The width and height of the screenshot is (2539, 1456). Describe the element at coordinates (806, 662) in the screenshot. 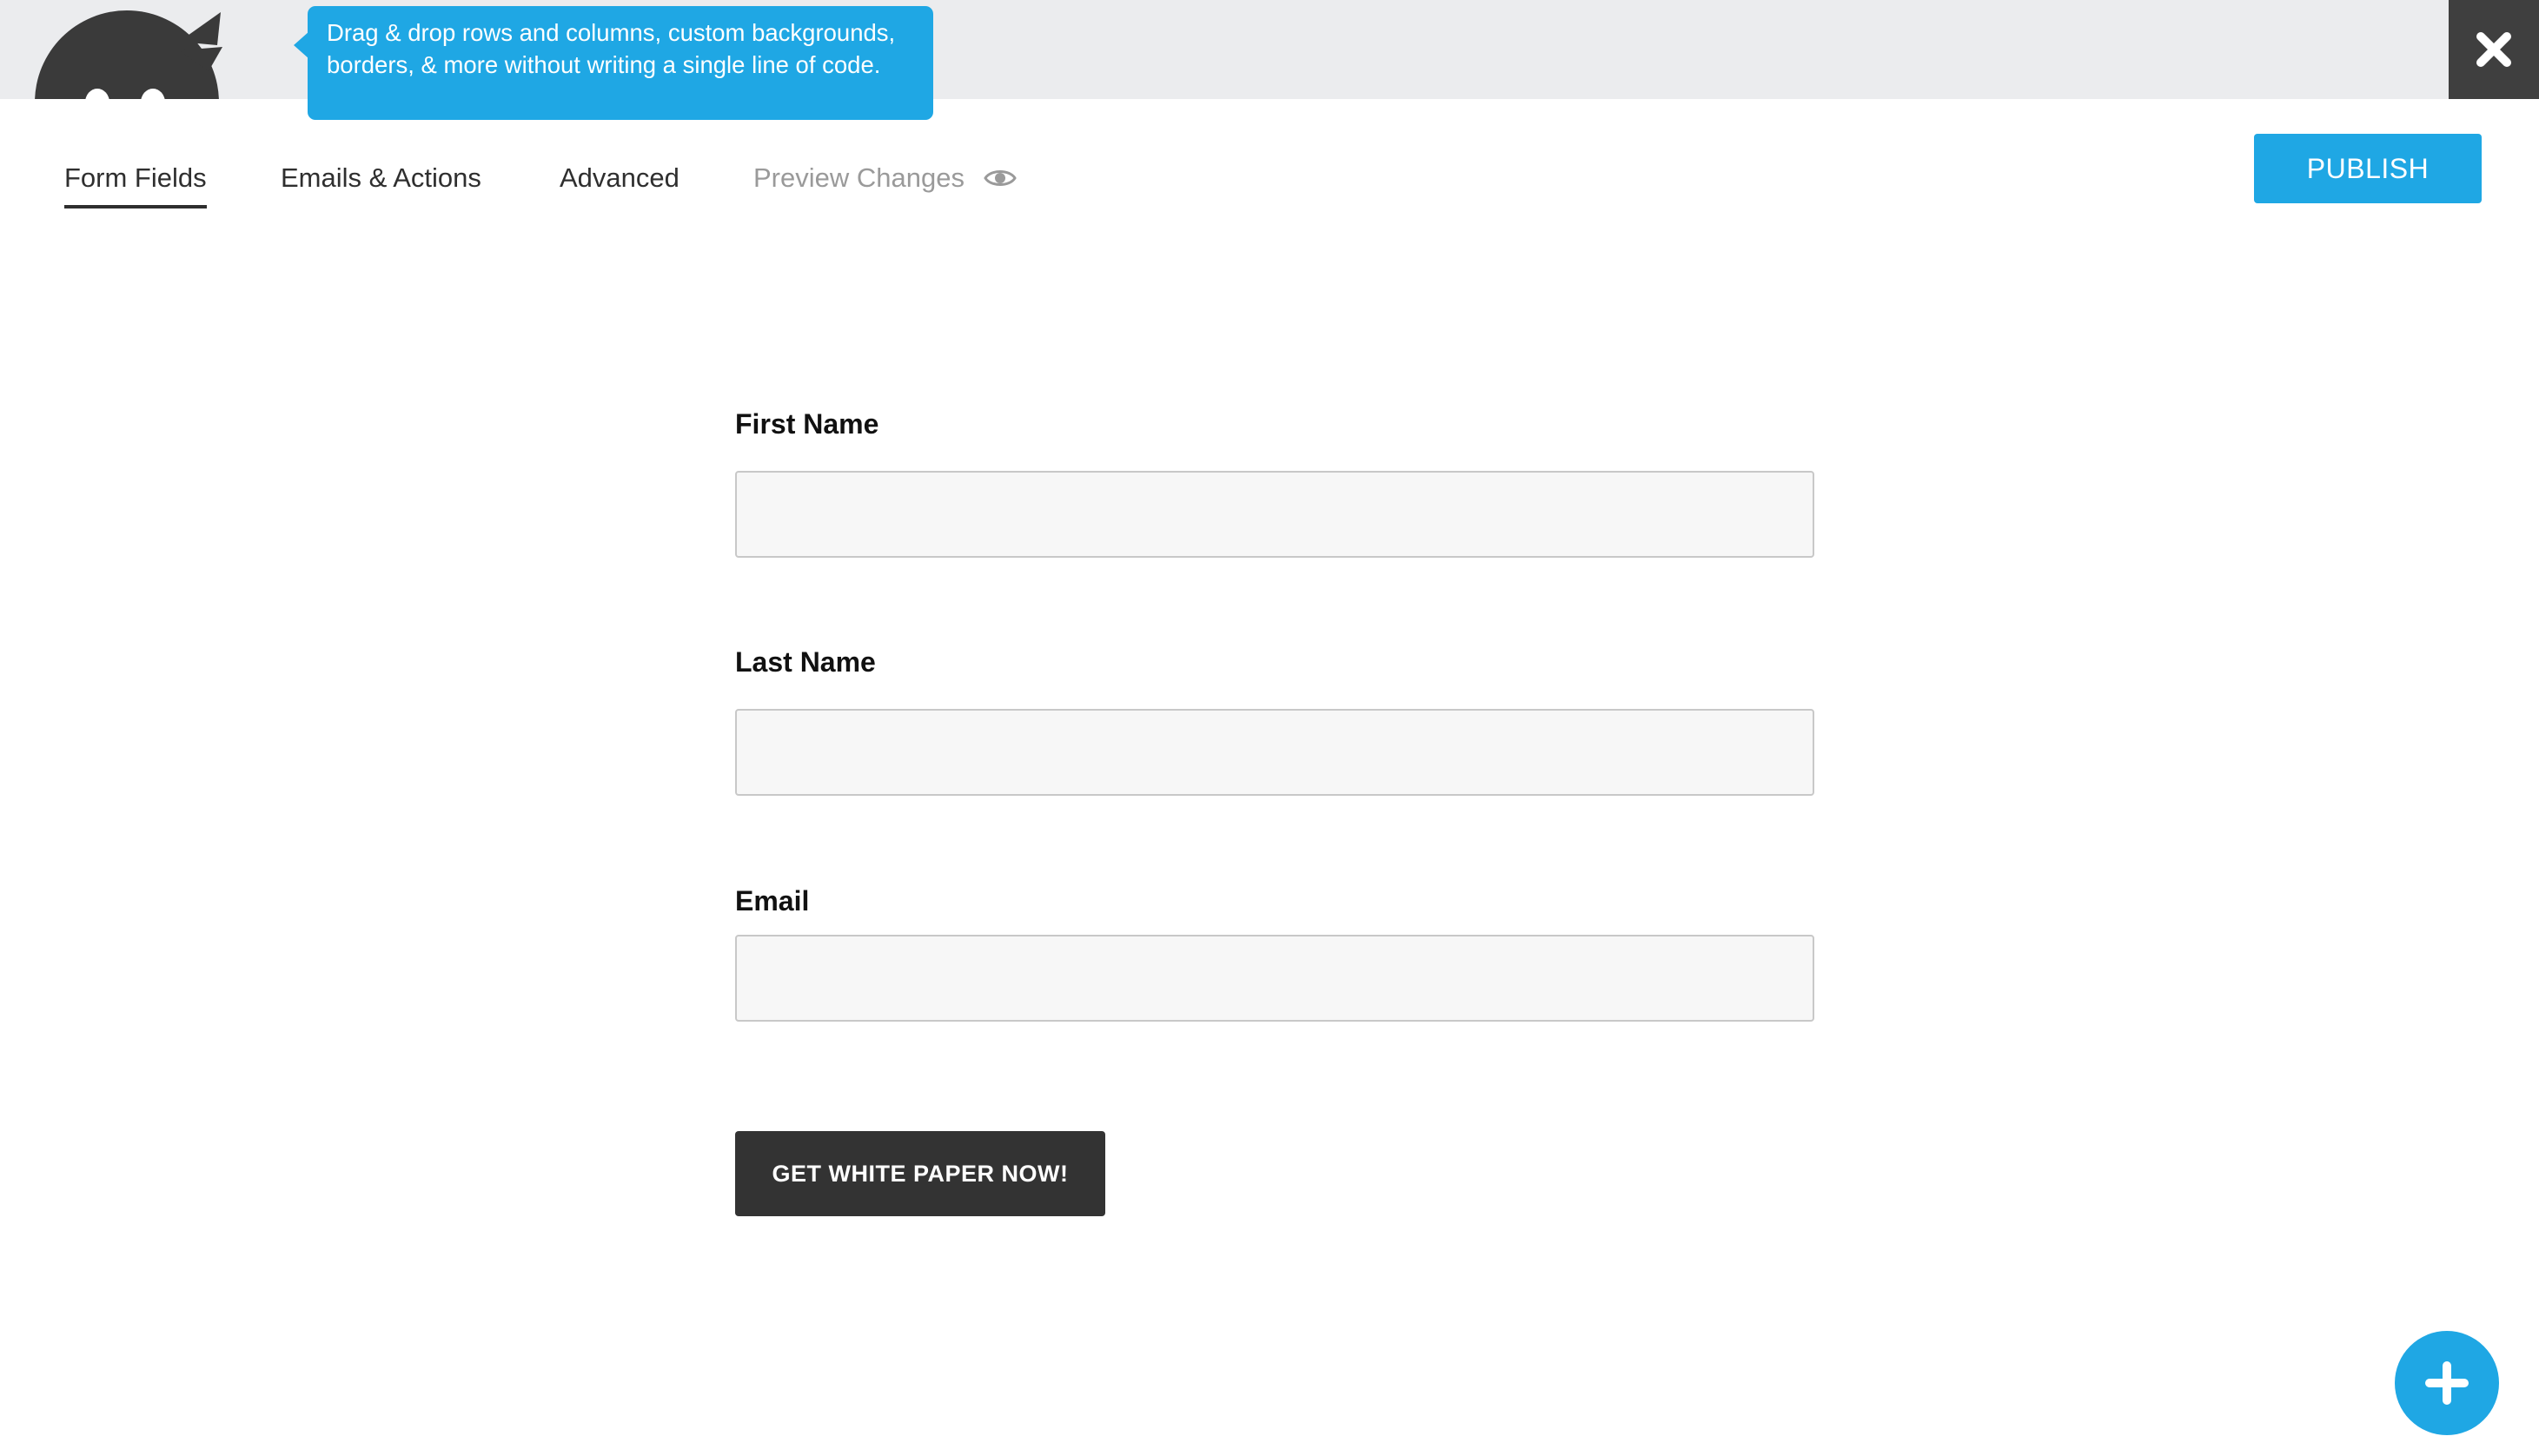

I see `last-name-label: Last Name` at that location.